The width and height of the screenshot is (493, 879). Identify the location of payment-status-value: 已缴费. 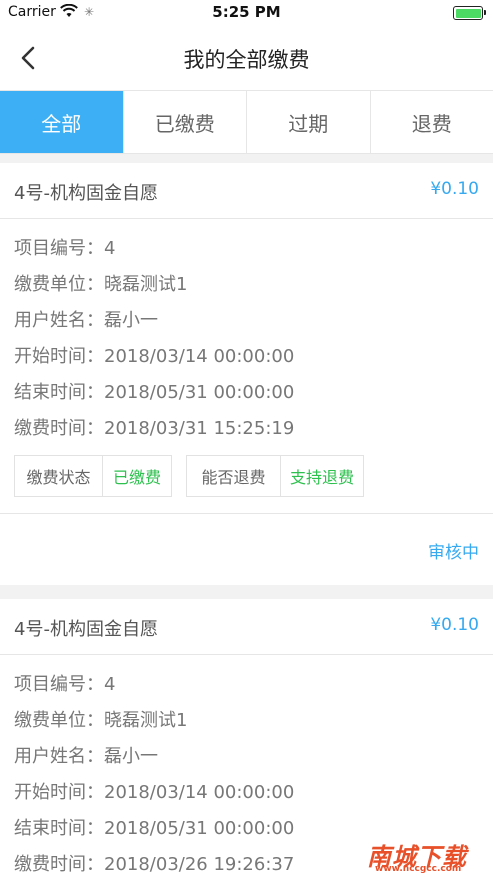
(136, 477).